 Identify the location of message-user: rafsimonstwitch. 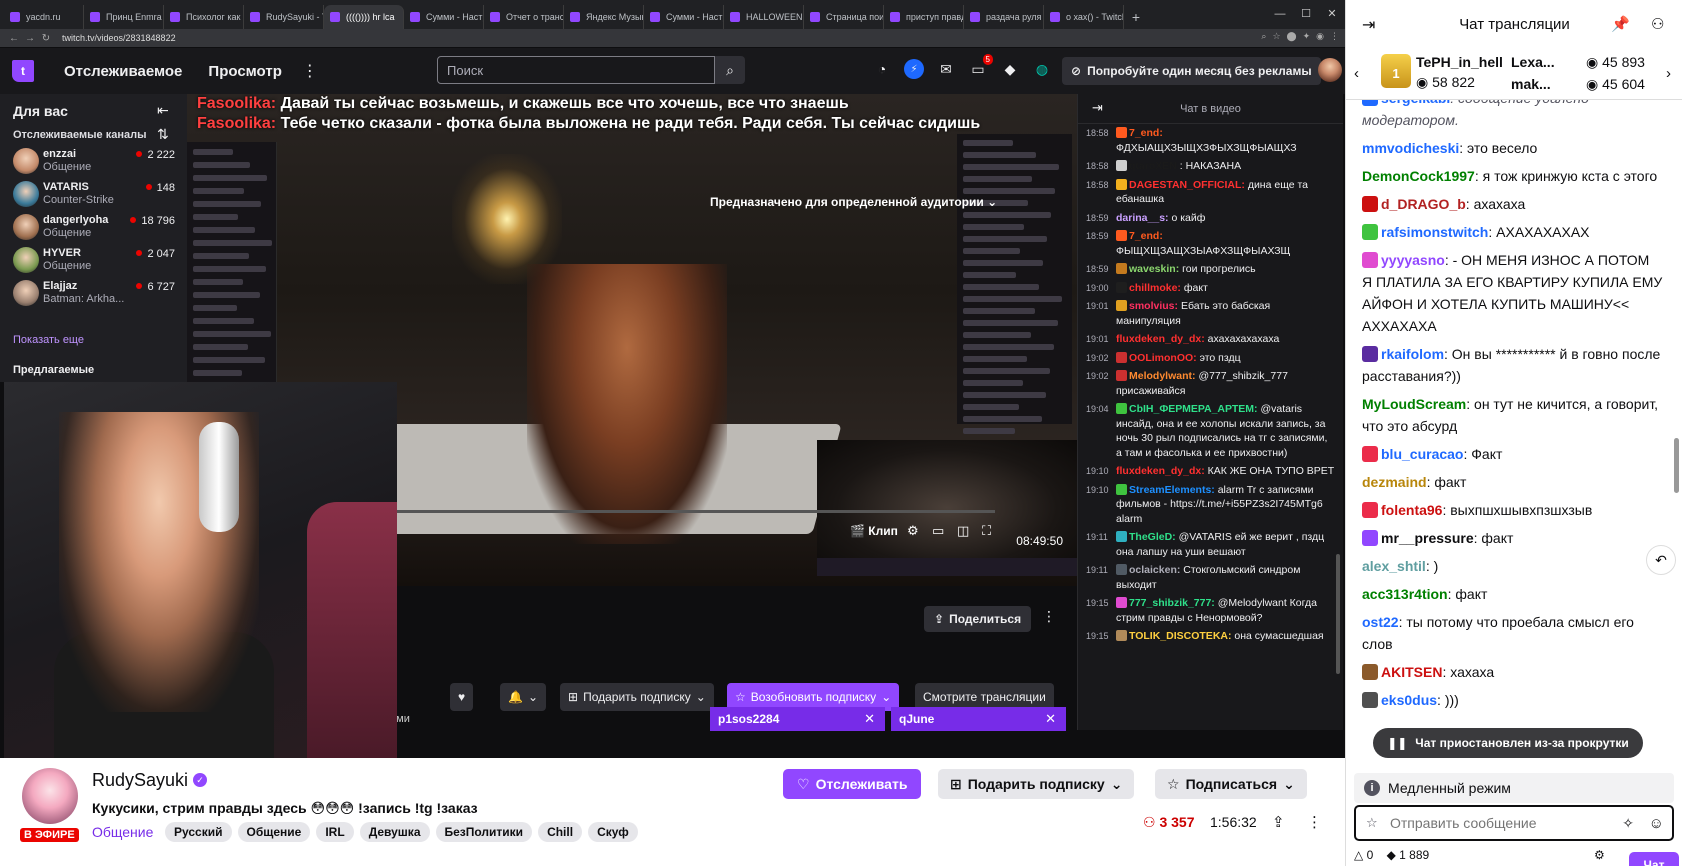
(1434, 232).